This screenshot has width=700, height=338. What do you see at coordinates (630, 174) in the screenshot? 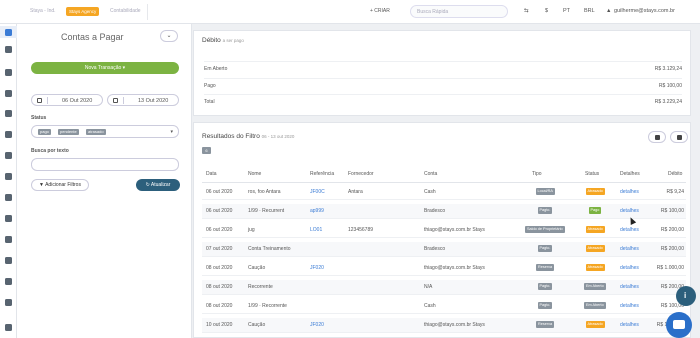
I see `col-header-details: Detalhes` at bounding box center [630, 174].